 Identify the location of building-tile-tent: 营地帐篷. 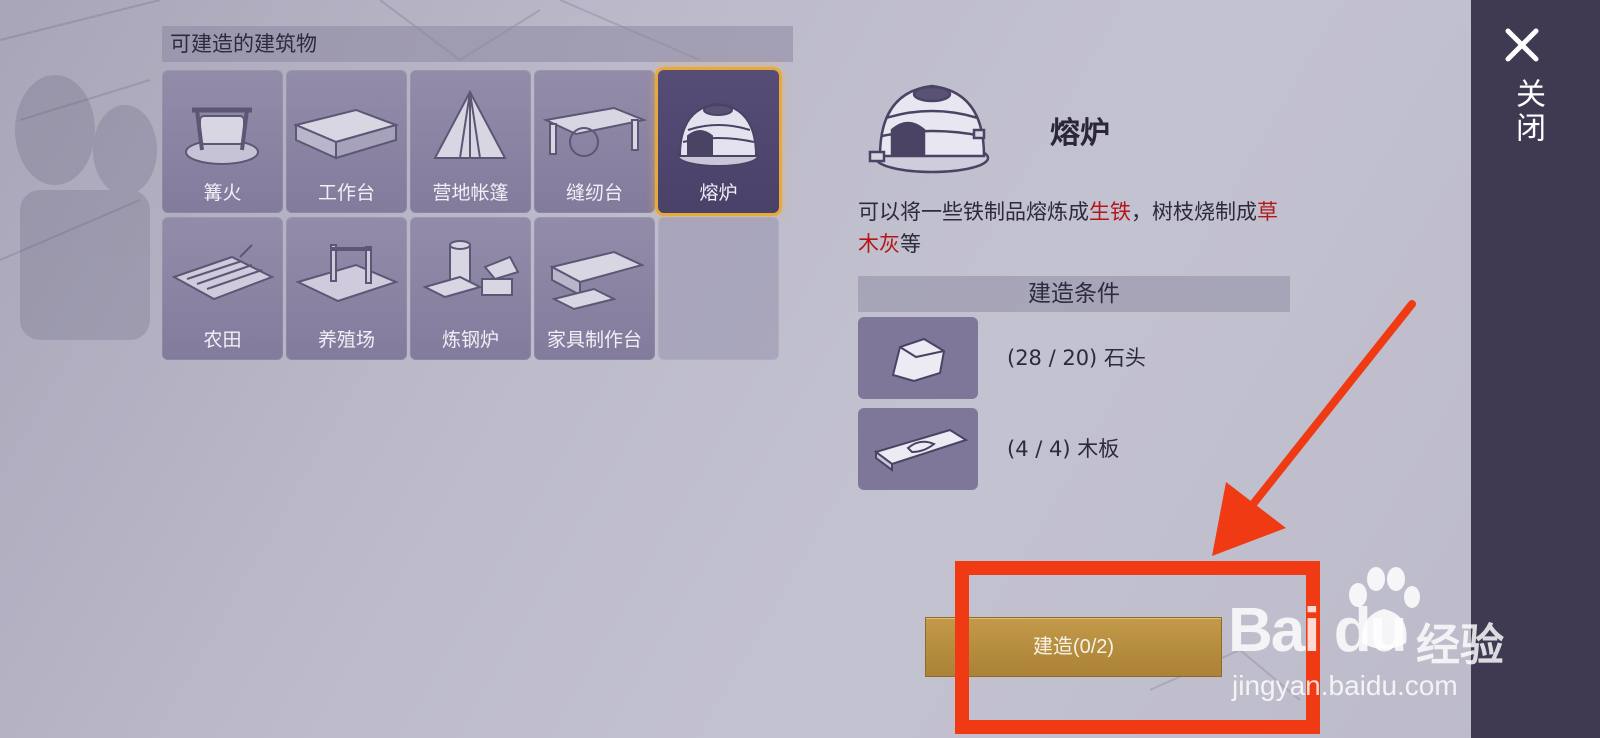
(470, 141).